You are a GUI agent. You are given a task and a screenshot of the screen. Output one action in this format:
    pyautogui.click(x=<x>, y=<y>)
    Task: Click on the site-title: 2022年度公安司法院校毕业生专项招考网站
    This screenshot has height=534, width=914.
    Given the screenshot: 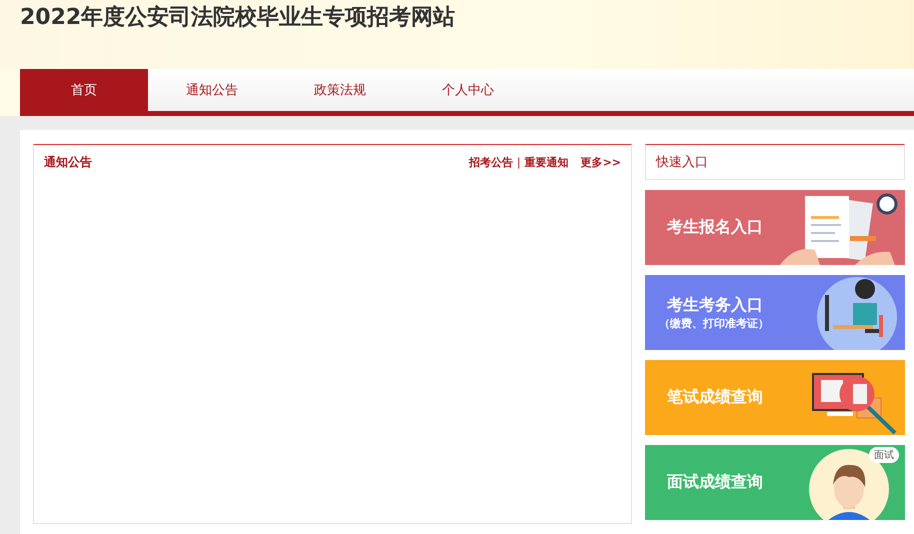 What is the action you would take?
    pyautogui.click(x=238, y=18)
    